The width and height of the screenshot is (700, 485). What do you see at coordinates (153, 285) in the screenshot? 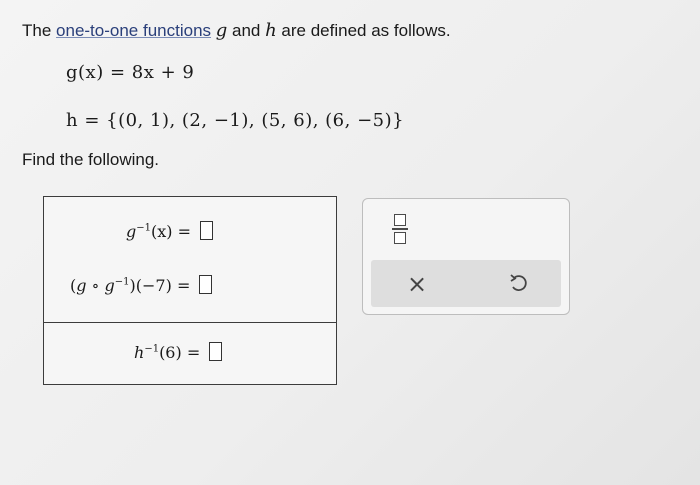
I see `arg-neg7: (−7)` at bounding box center [153, 285].